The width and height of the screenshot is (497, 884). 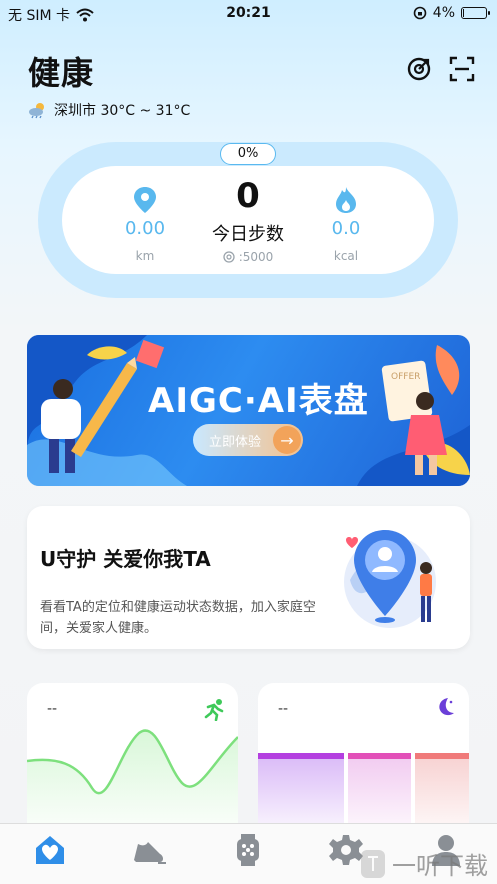 I want to click on distance-stat: 0.00 km, so click(x=145, y=224).